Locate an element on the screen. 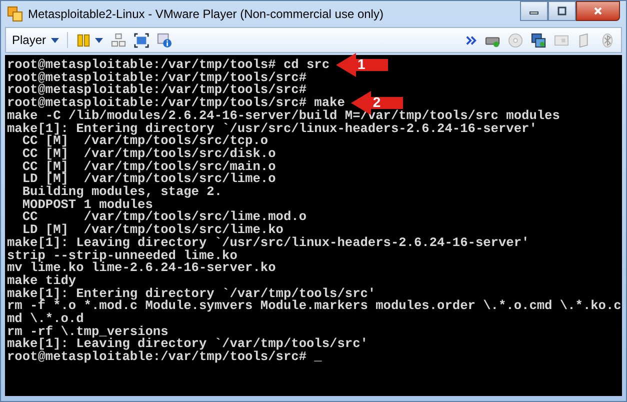  terminal-line: mv lime.ko lime-2.6.24-16-server.ko is located at coordinates (141, 268).